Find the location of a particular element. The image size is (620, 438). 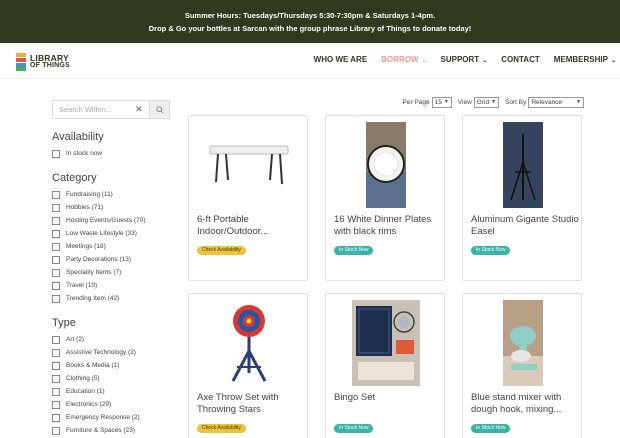

filter-label: Hosting Events/Guests (70) is located at coordinates (106, 220).